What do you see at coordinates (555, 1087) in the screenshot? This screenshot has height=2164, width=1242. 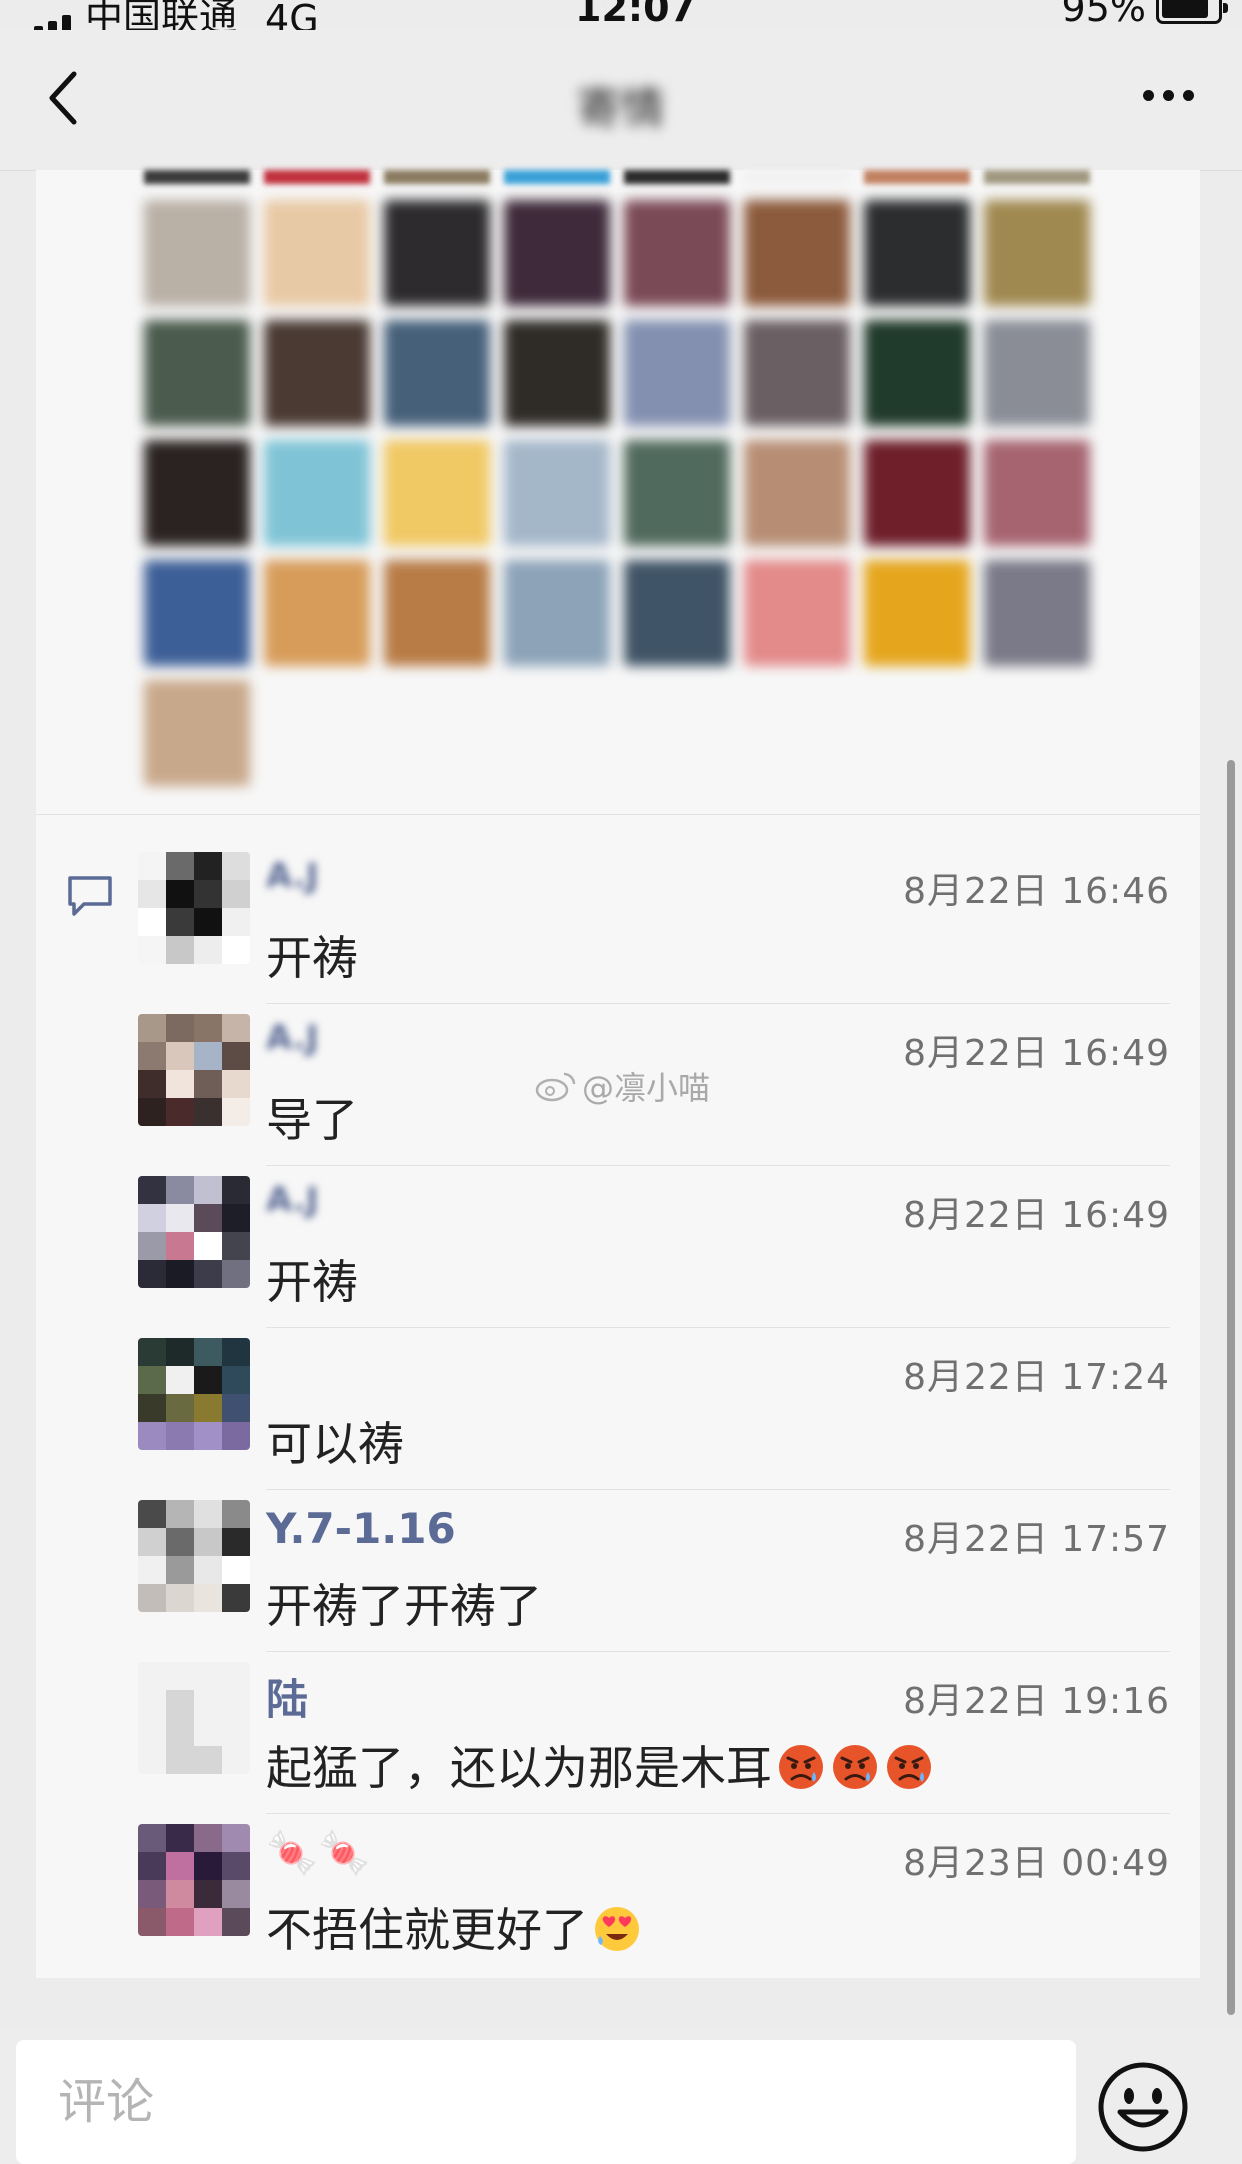 I see `weibo-logo-icon` at bounding box center [555, 1087].